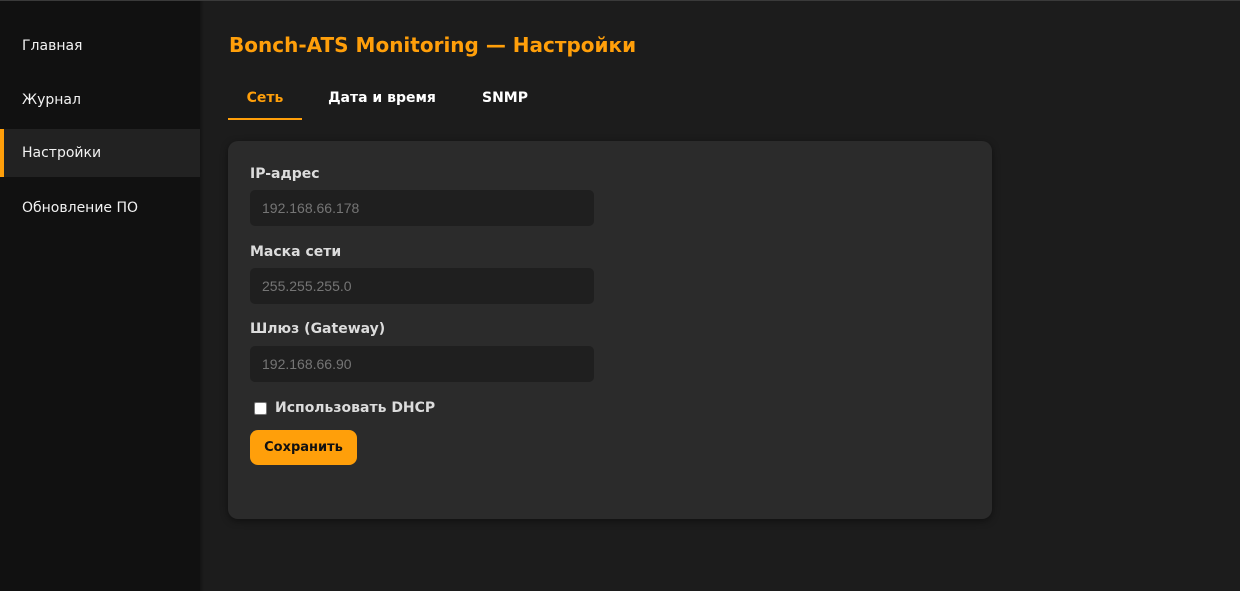 The image size is (1240, 591). I want to click on page-title: Bonch-ATS Monitoring — Настройки, so click(433, 45).